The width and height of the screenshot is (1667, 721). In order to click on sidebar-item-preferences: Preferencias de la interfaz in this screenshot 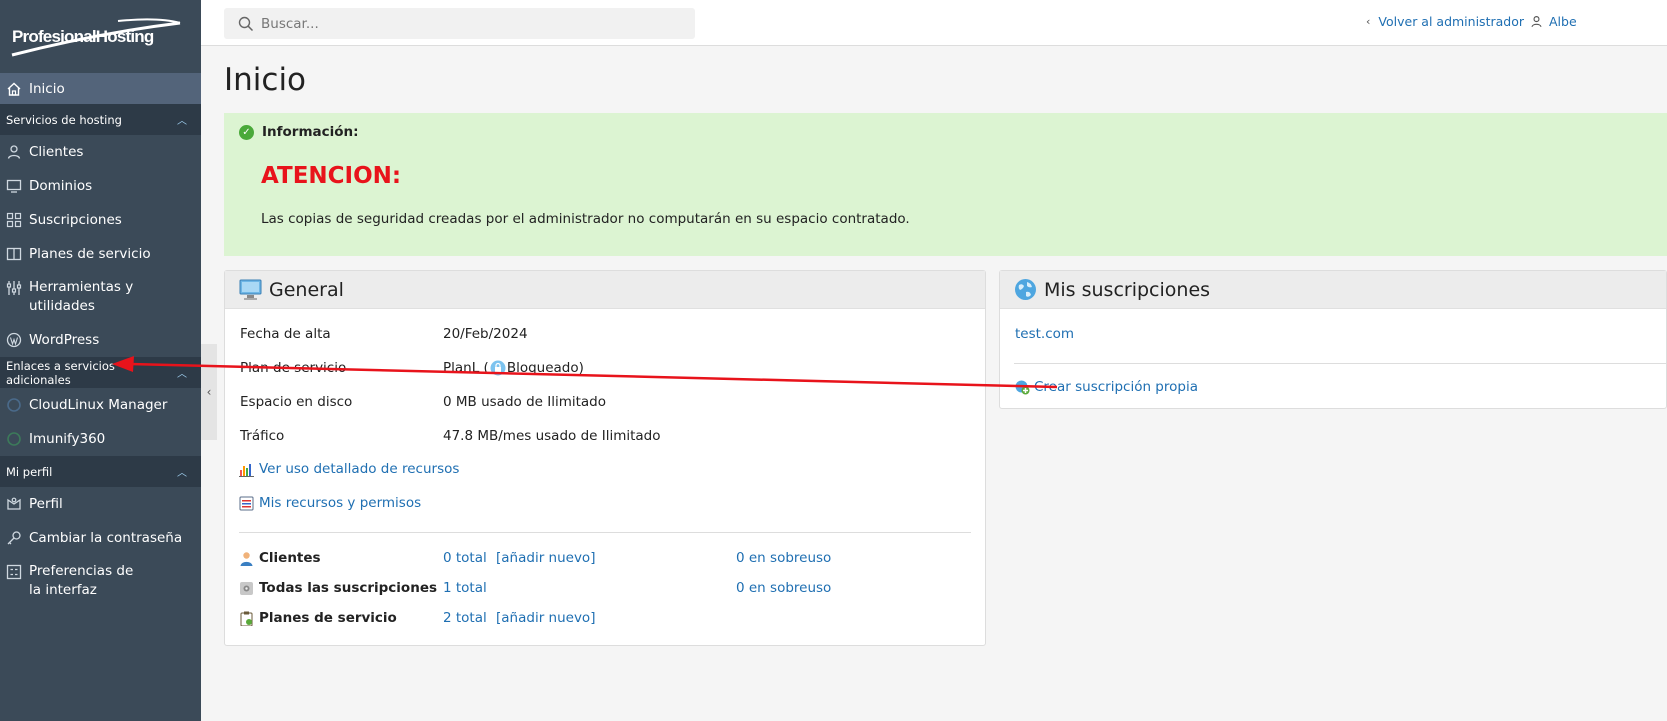, I will do `click(100, 581)`.